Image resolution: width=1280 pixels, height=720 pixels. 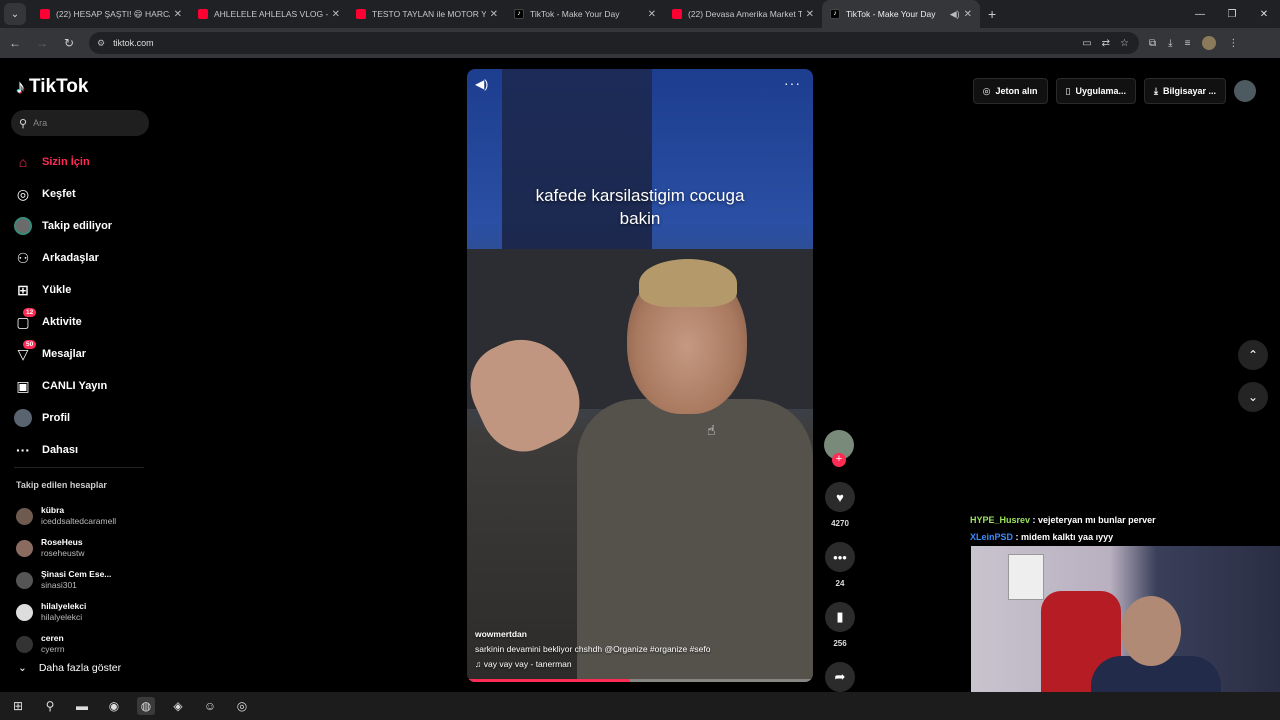 What do you see at coordinates (1000, 520) in the screenshot?
I see `chat-user: HYPE_Husrev` at bounding box center [1000, 520].